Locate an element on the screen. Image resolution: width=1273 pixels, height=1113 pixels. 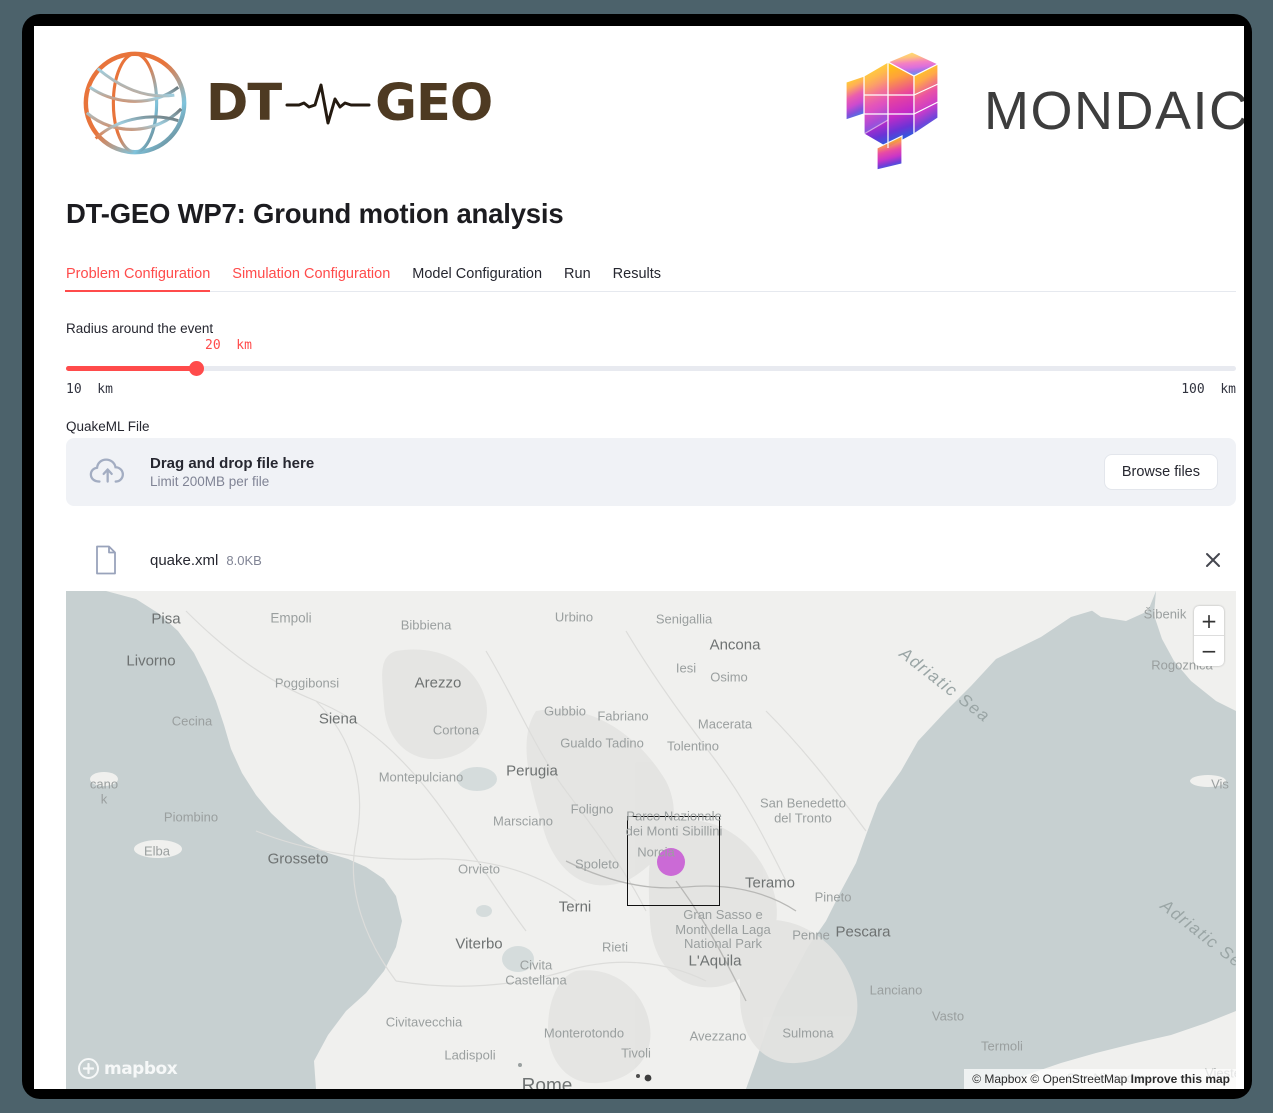
map-attribution-text: © Mapbox © OpenStreetMap is located at coordinates (1050, 1079).